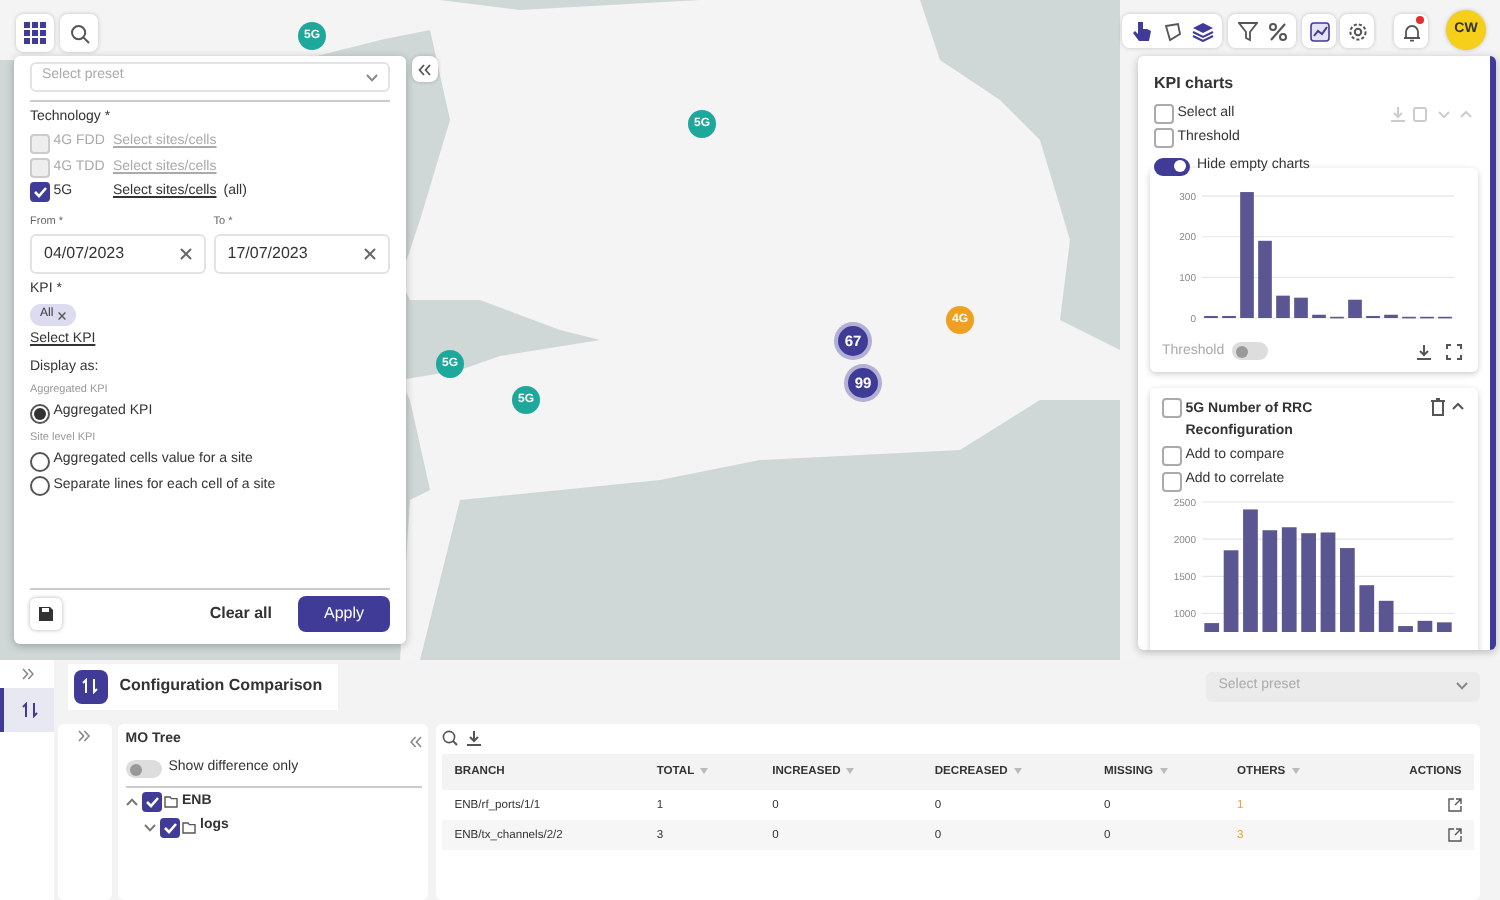  Describe the element at coordinates (1357, 31) in the screenshot. I see `settings-icon` at that location.